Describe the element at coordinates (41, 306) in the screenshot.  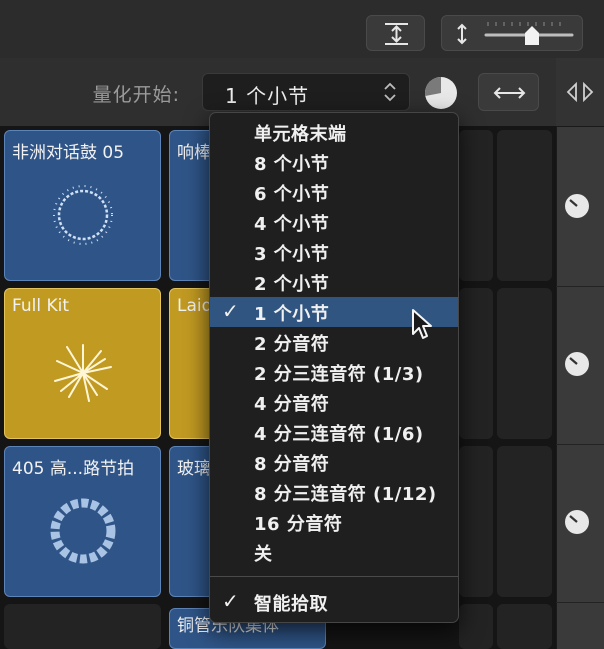
I see `cell-title: Full Kit` at that location.